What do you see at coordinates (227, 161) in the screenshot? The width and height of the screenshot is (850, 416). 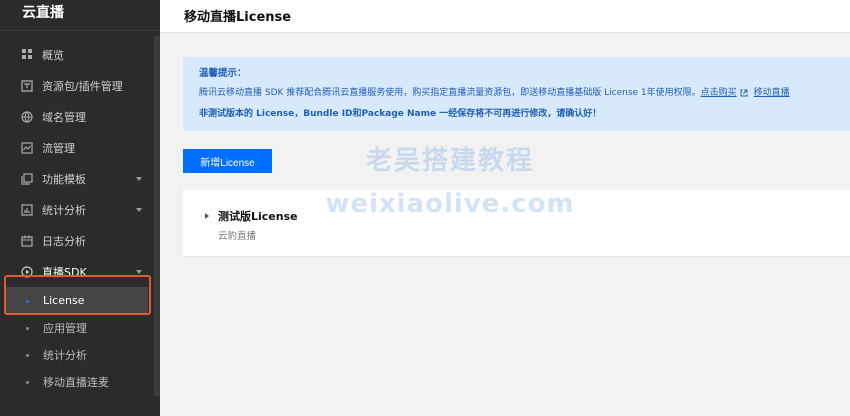 I see `new-license-button: 新增License` at bounding box center [227, 161].